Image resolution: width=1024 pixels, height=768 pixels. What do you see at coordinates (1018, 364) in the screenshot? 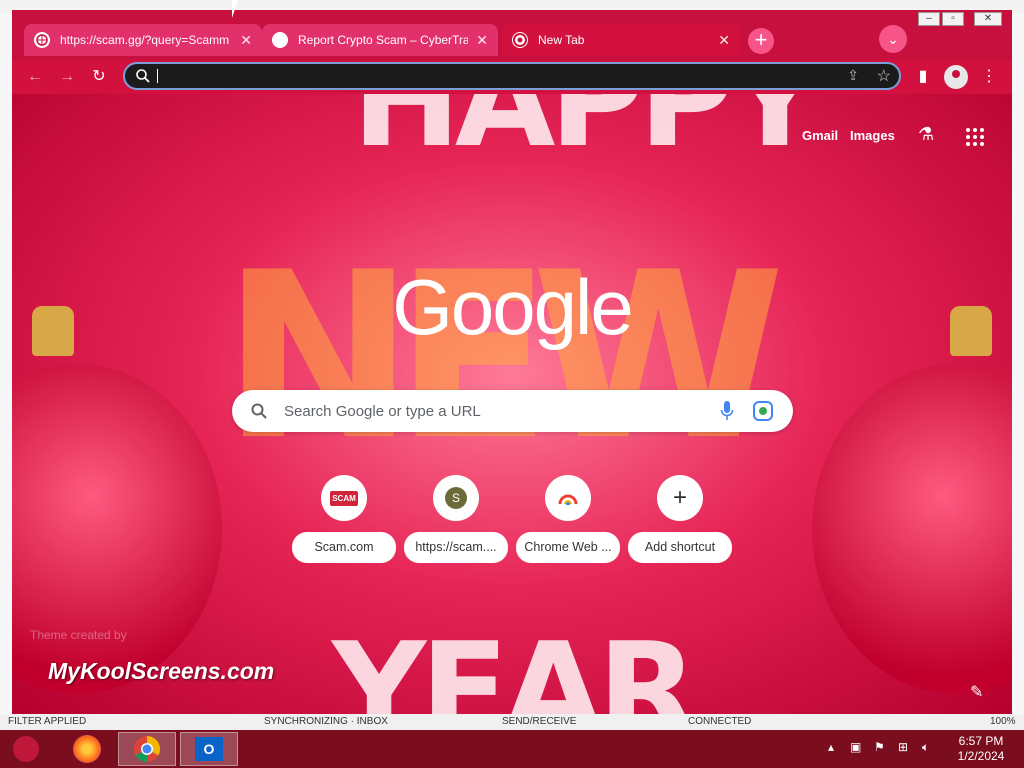
I see `desktop-background-right` at bounding box center [1018, 364].